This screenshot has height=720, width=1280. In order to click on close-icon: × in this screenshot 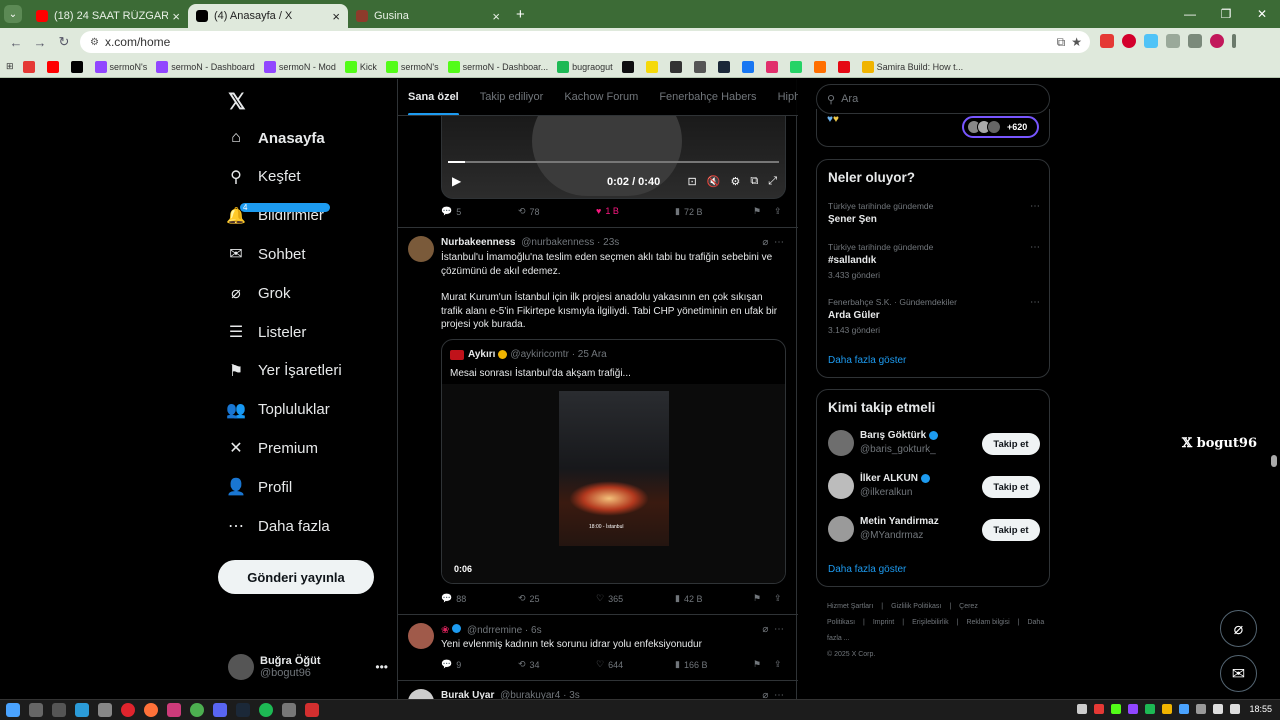, I will do `click(176, 16)`.